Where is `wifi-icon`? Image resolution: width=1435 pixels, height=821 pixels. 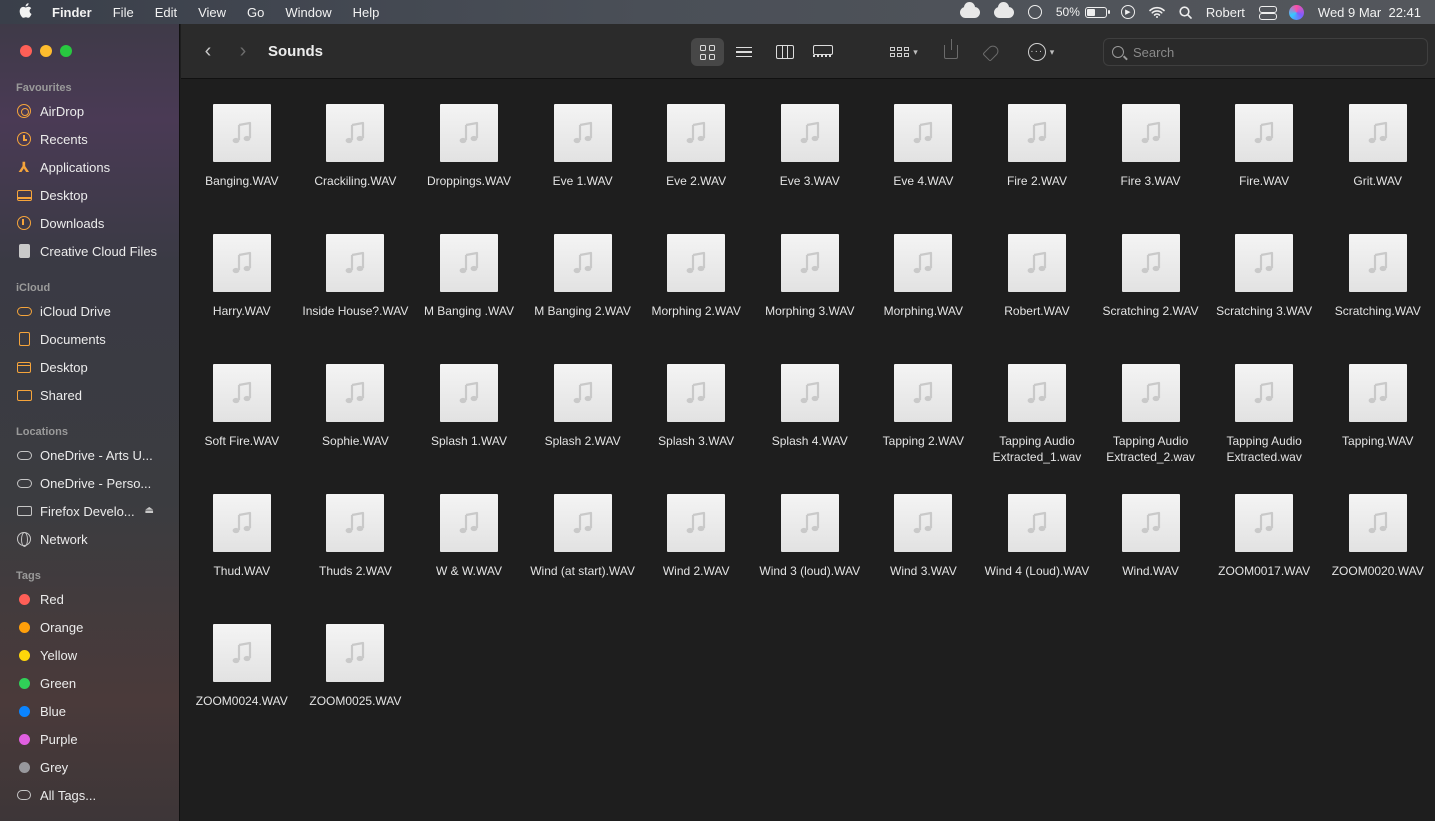
wifi-icon is located at coordinates (1157, 12).